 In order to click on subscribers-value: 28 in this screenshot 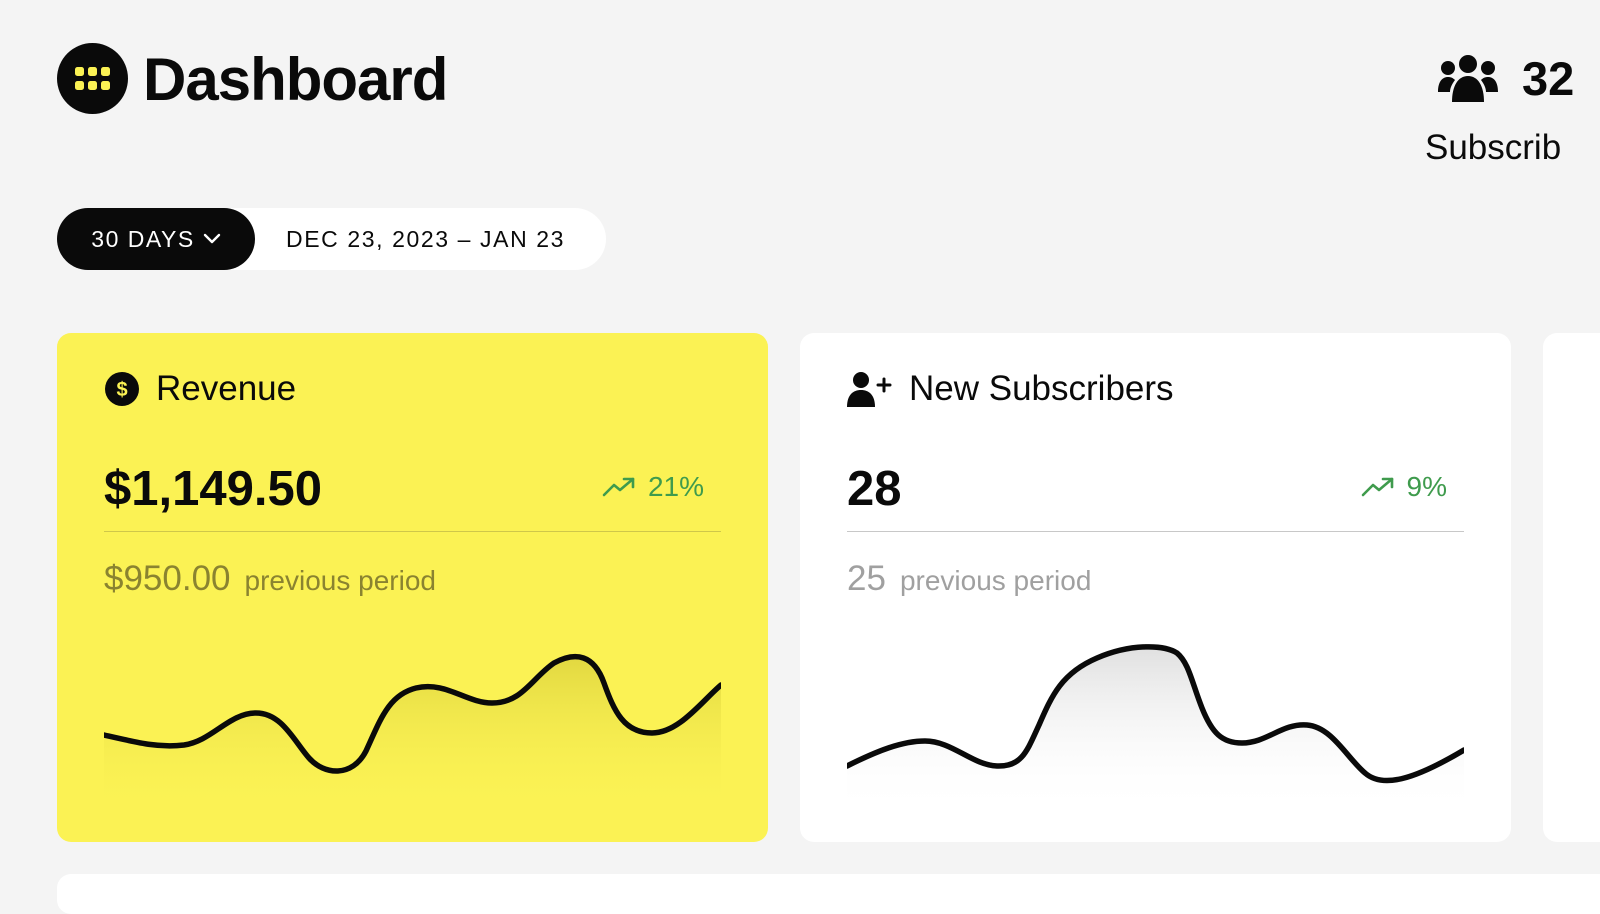, I will do `click(874, 489)`.